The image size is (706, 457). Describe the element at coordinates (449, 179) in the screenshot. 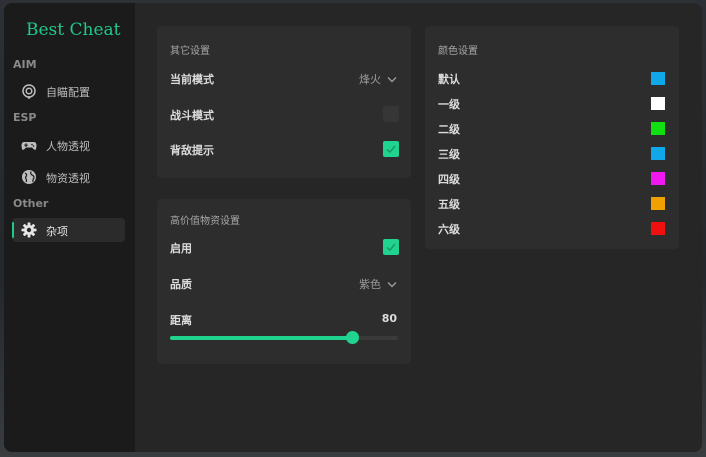

I see `color-label: 四级` at that location.